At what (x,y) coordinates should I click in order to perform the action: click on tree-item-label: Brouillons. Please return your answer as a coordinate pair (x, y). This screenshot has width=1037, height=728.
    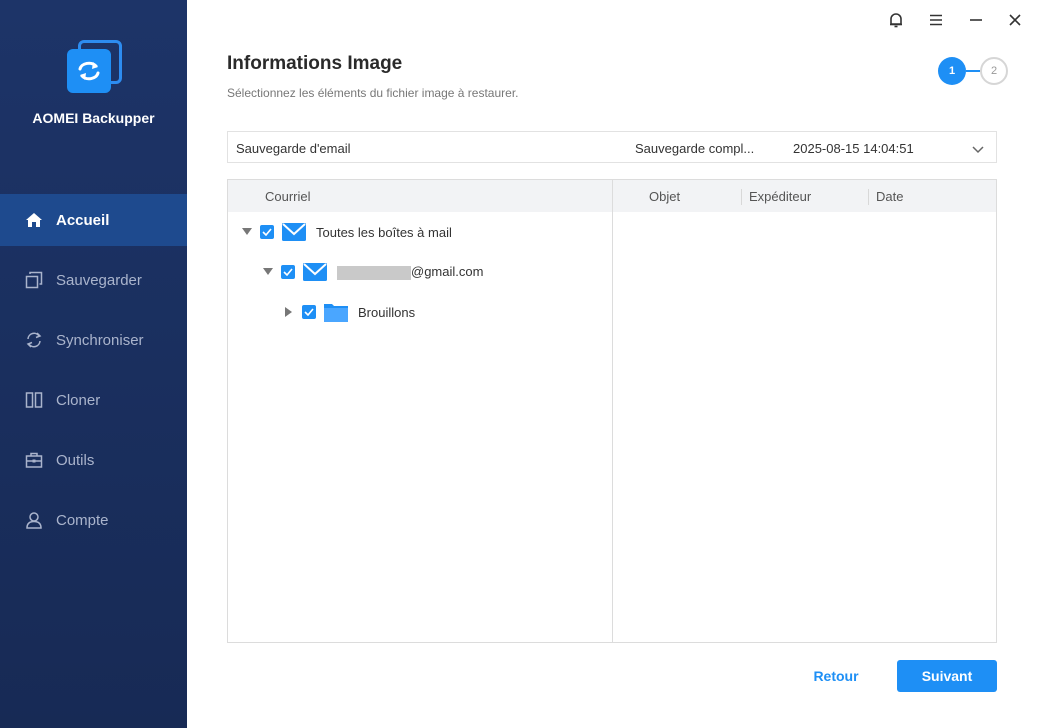
    Looking at the image, I should click on (387, 312).